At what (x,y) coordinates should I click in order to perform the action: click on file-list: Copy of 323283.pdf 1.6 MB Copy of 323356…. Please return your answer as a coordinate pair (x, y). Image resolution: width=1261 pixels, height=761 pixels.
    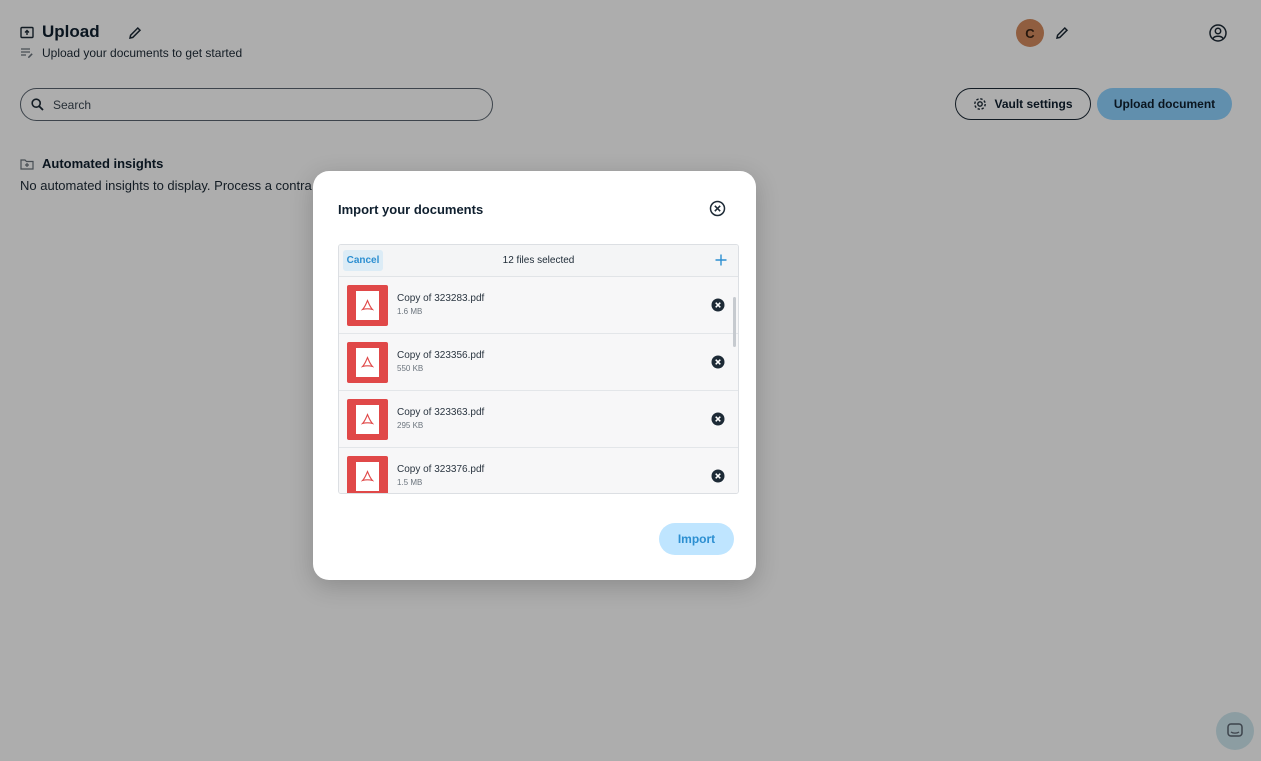
    Looking at the image, I should click on (538, 385).